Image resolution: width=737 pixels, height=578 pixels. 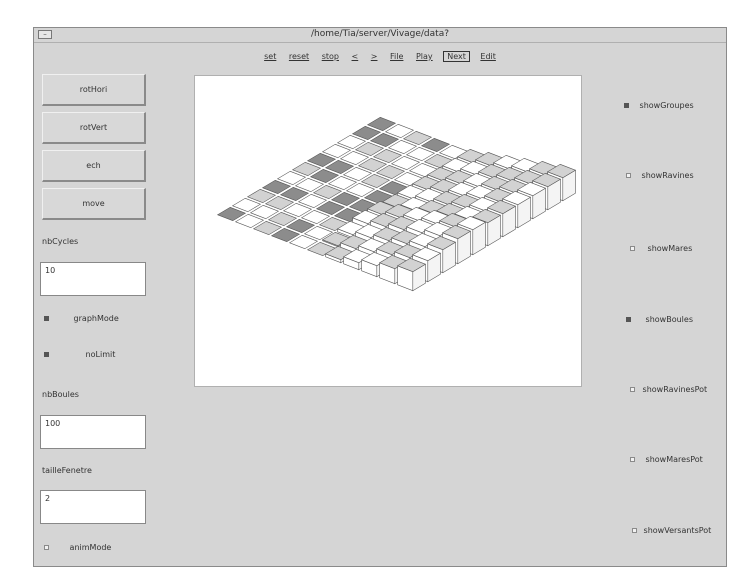 I want to click on showravines-label: showRavines, so click(x=667, y=175).